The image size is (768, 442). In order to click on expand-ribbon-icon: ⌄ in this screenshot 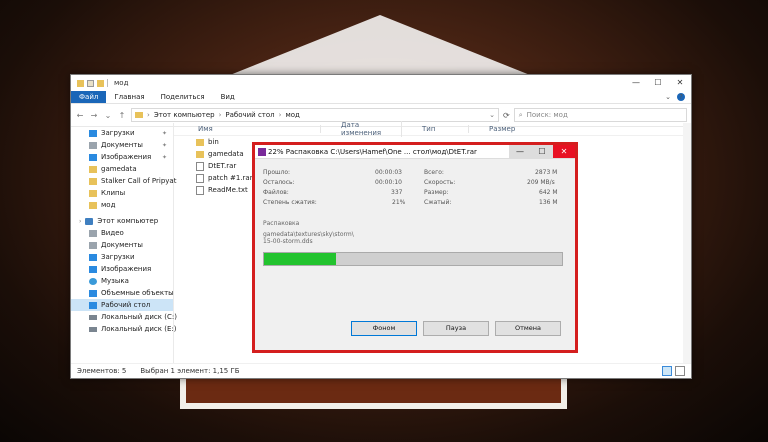, I will do `click(668, 97)`.